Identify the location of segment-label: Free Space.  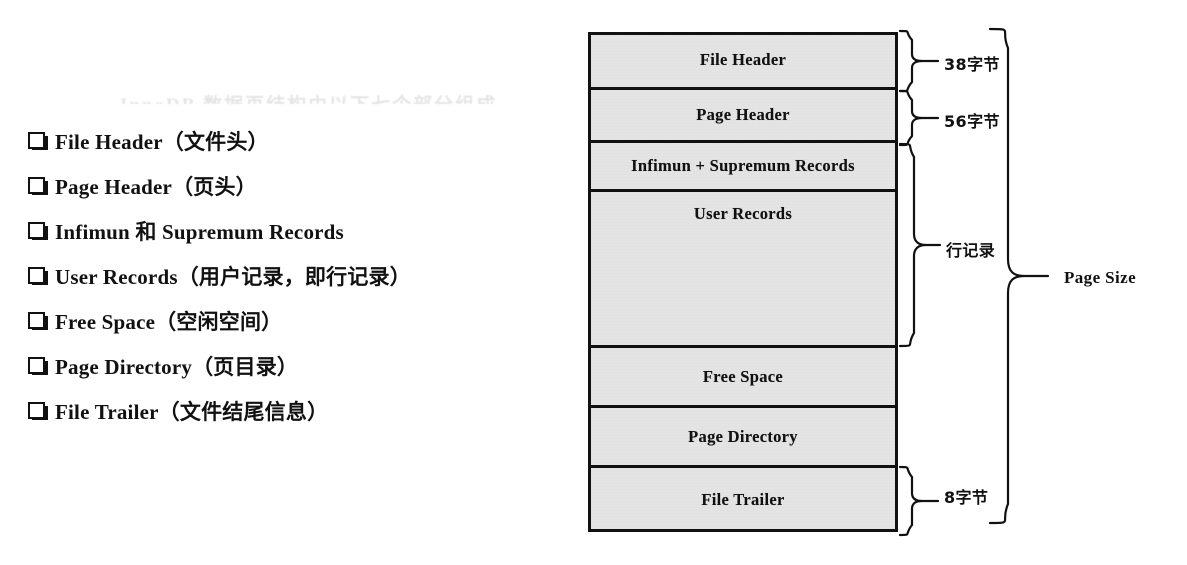
(743, 376).